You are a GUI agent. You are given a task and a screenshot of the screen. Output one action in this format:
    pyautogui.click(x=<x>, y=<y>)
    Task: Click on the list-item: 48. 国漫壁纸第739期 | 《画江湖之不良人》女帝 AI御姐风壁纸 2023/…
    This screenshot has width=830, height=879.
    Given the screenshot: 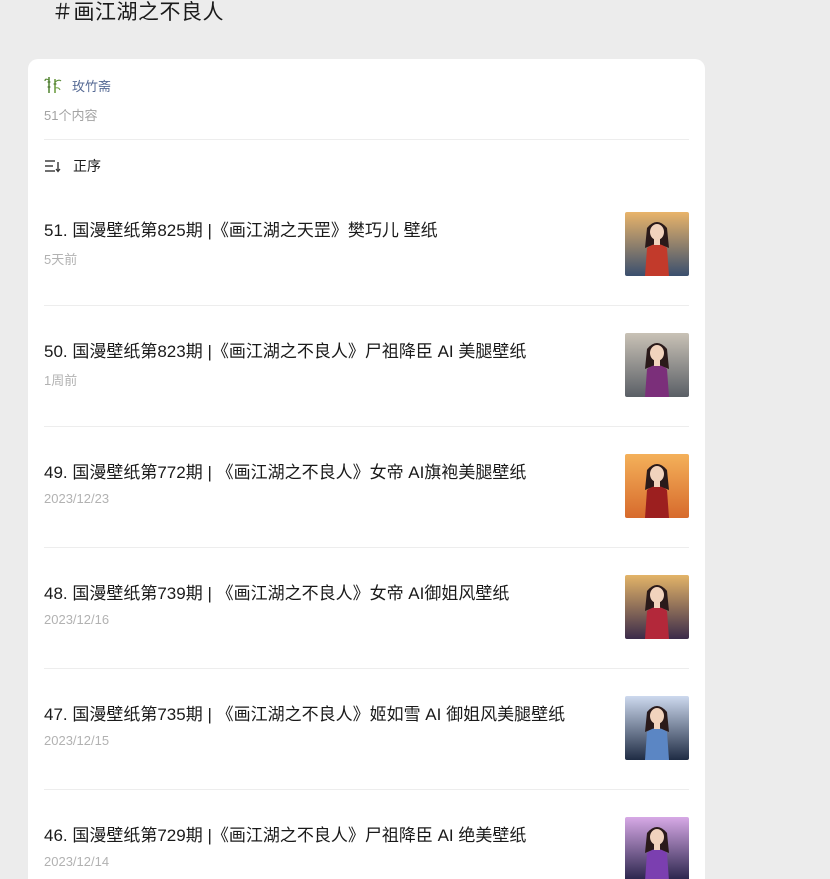 What is the action you would take?
    pyautogui.click(x=366, y=608)
    